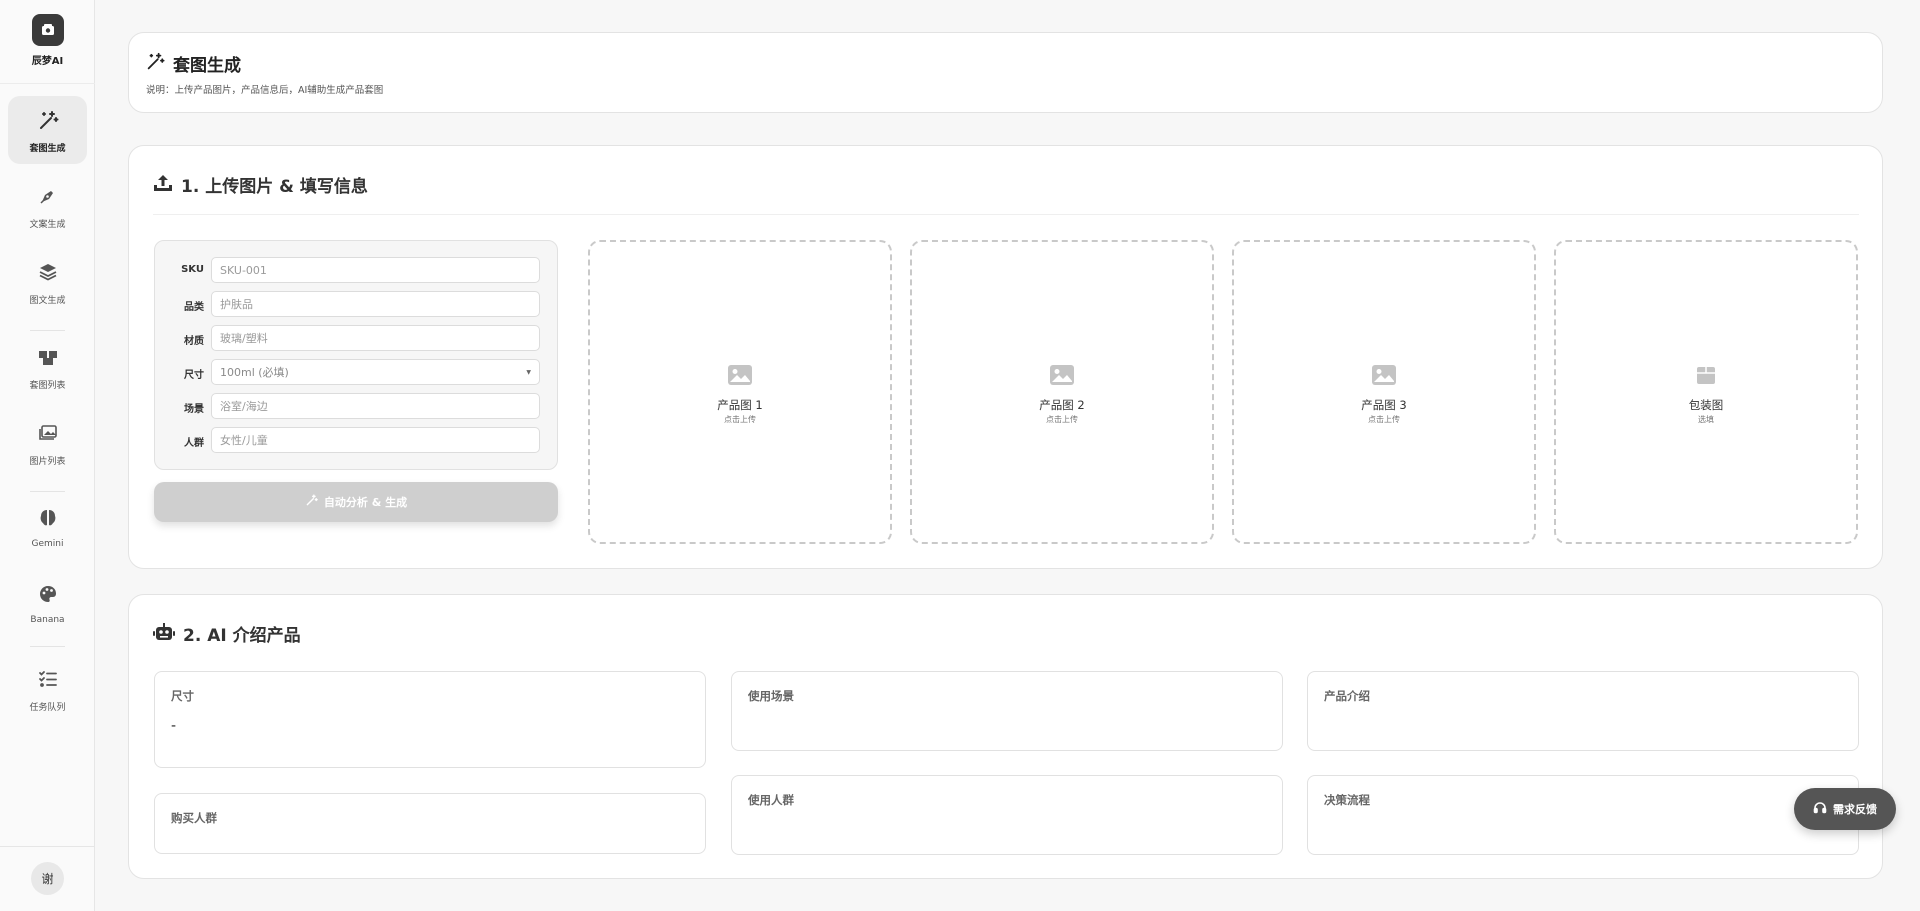 This screenshot has height=911, width=1920. What do you see at coordinates (242, 636) in the screenshot?
I see `section-title: 2. AI 介绍产品` at bounding box center [242, 636].